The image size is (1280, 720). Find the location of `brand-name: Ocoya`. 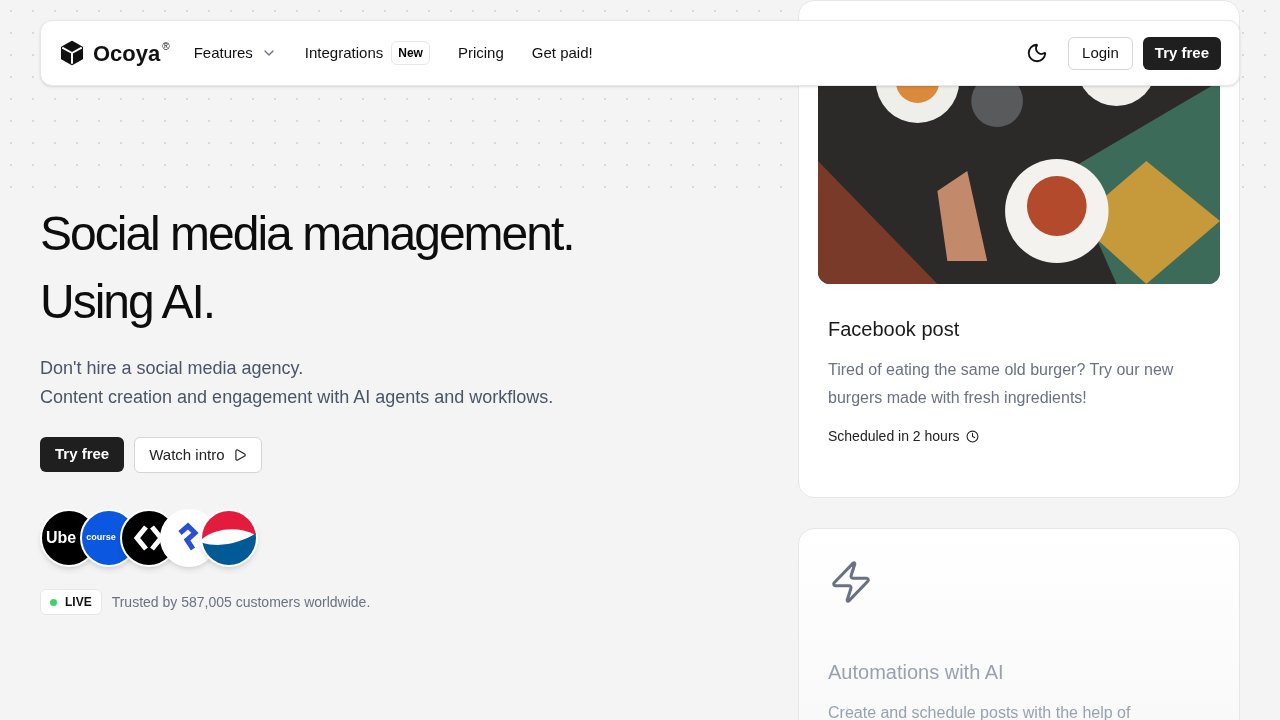

brand-name: Ocoya is located at coordinates (127, 53).